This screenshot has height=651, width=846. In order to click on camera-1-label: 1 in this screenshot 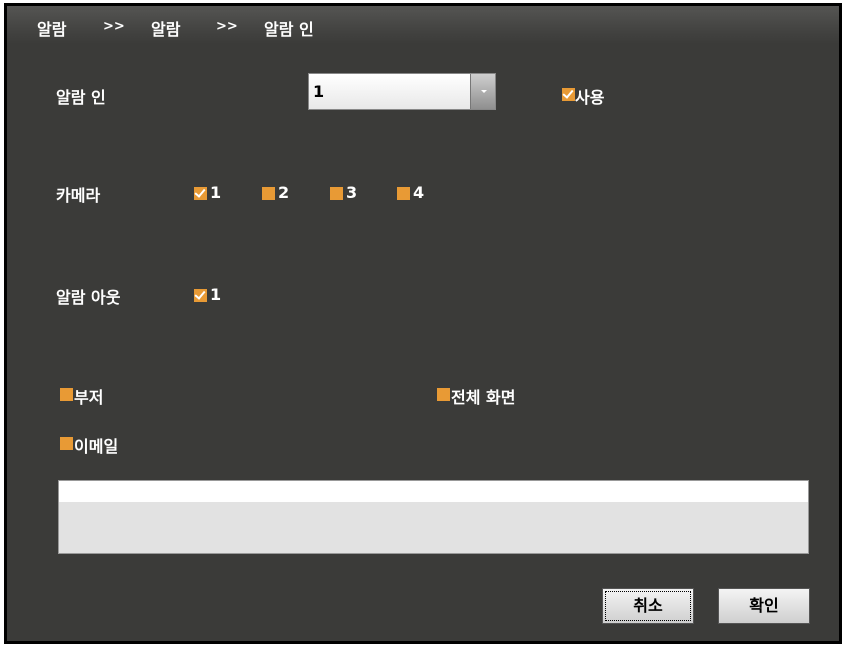, I will do `click(216, 192)`.